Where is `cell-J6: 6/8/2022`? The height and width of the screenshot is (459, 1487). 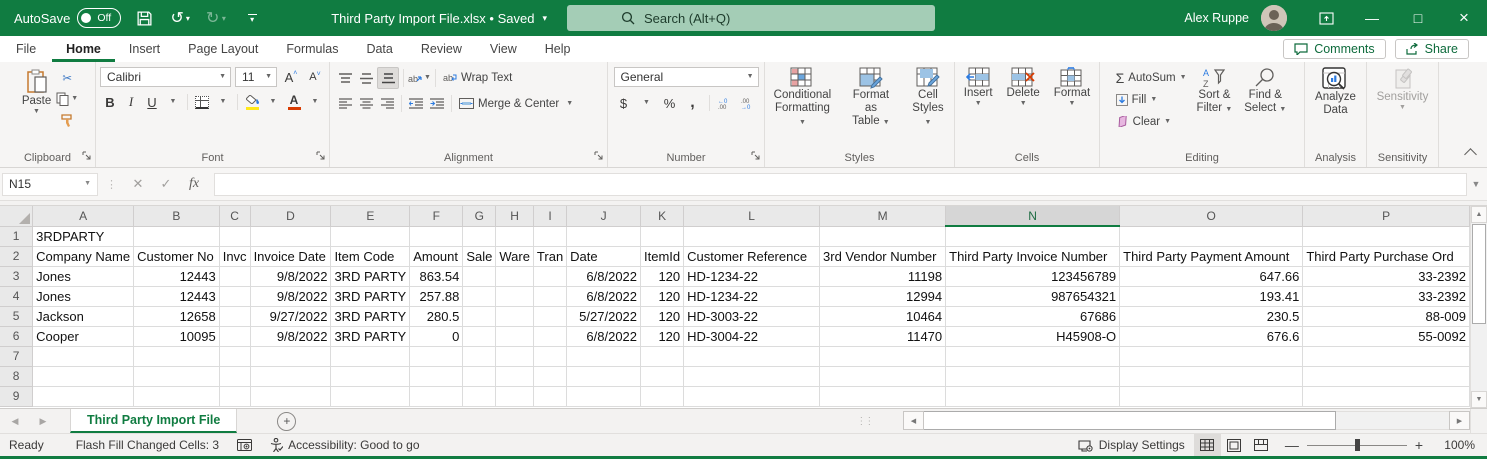 cell-J6: 6/8/2022 is located at coordinates (604, 336).